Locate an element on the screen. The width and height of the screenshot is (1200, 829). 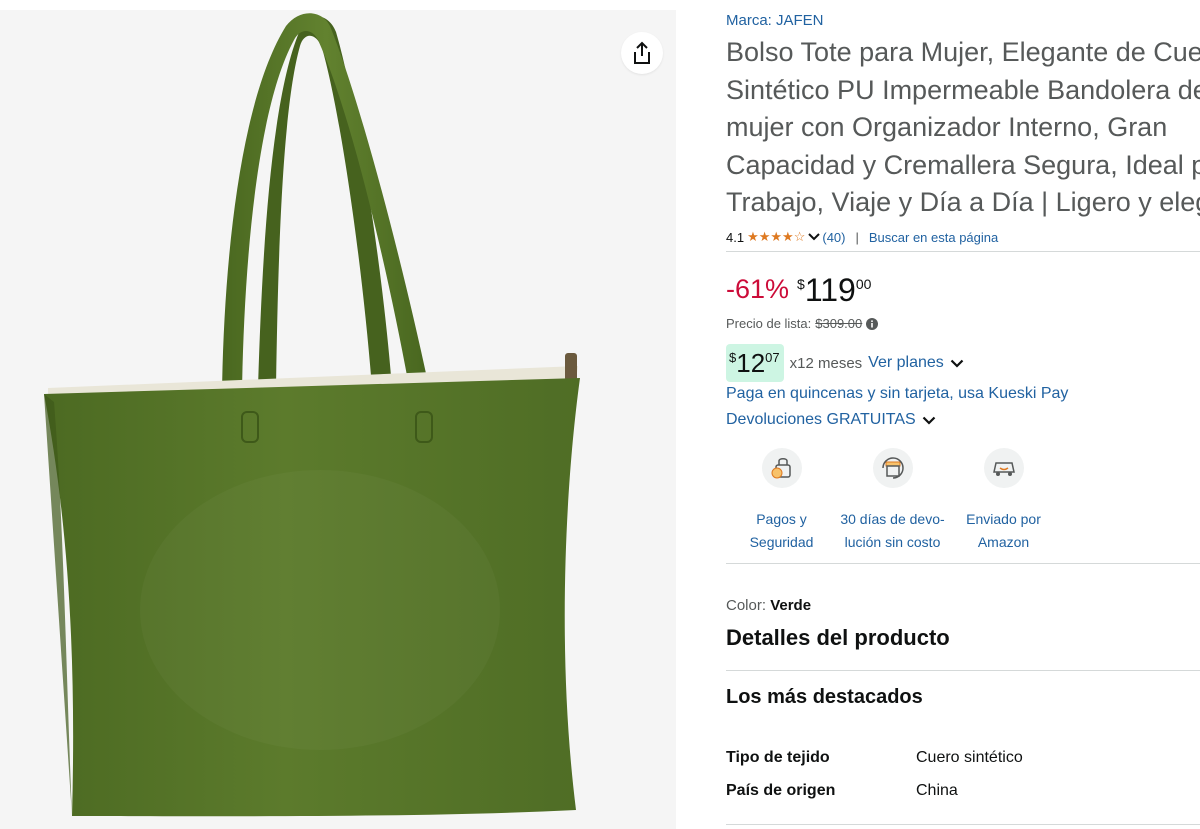
star-rating: ★ ★ ★ ★ ☆ is located at coordinates (776, 237).